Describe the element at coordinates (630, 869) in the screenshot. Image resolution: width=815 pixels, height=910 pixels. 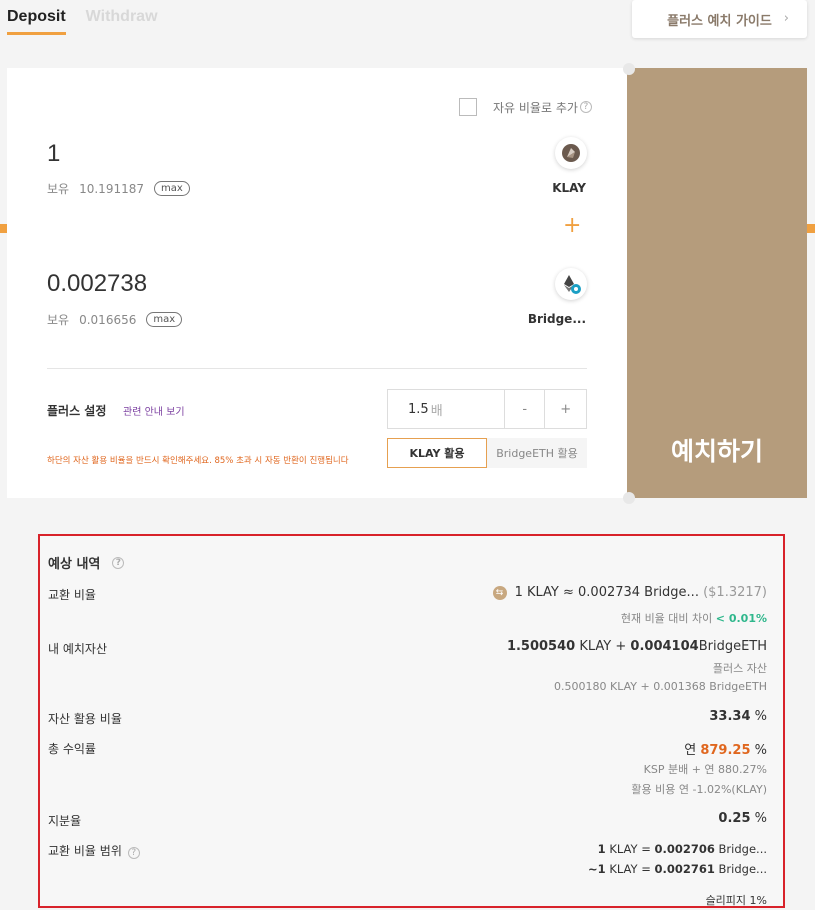
I see `range-max-mid: KLAY =` at that location.